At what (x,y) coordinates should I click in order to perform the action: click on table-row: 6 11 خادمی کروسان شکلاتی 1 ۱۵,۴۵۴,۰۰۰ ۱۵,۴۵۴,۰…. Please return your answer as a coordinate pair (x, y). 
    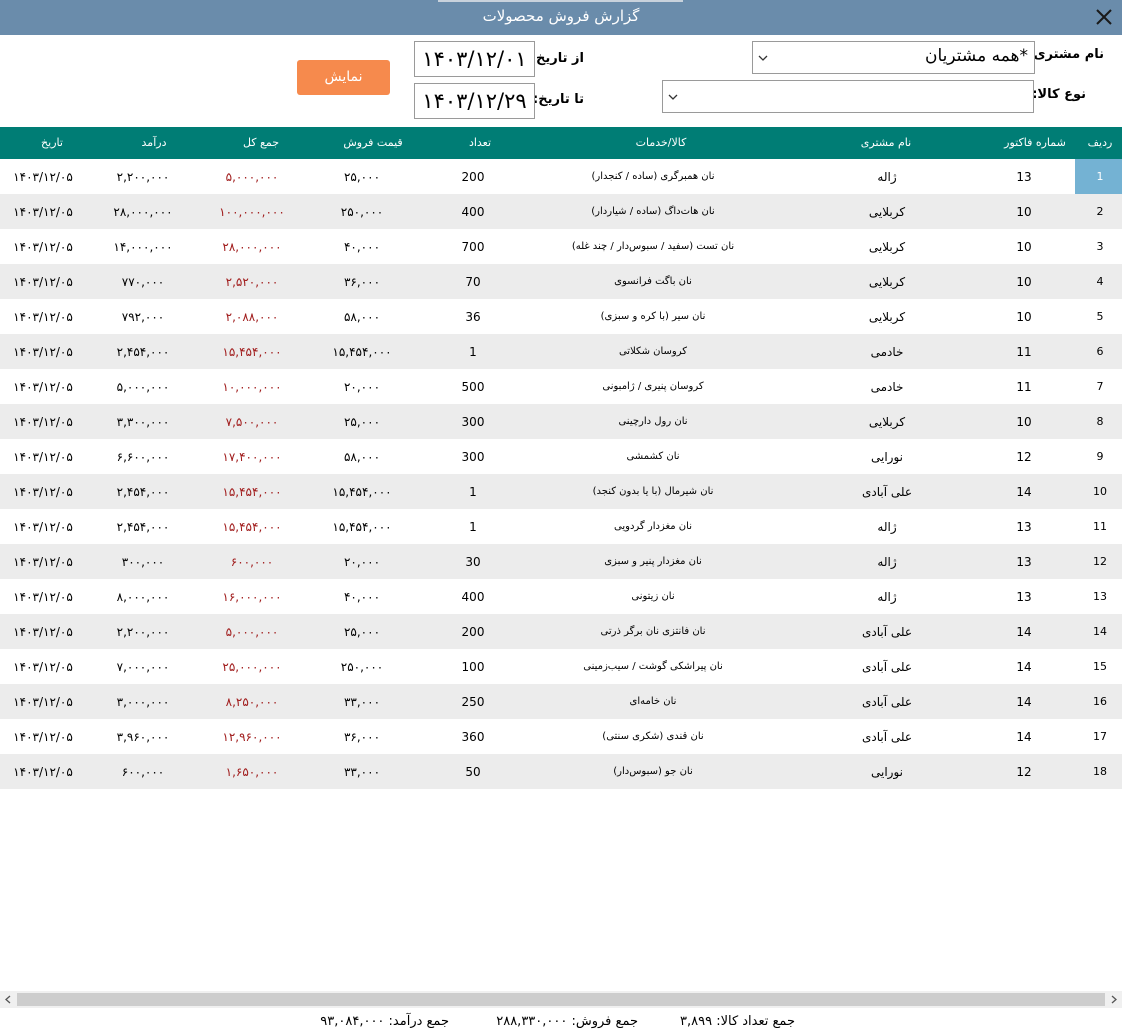
    Looking at the image, I should click on (561, 351).